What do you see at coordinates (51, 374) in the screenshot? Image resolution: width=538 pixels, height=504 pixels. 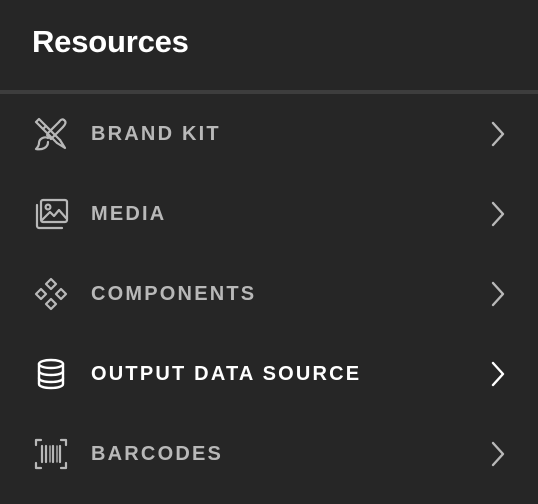 I see `database-icon` at bounding box center [51, 374].